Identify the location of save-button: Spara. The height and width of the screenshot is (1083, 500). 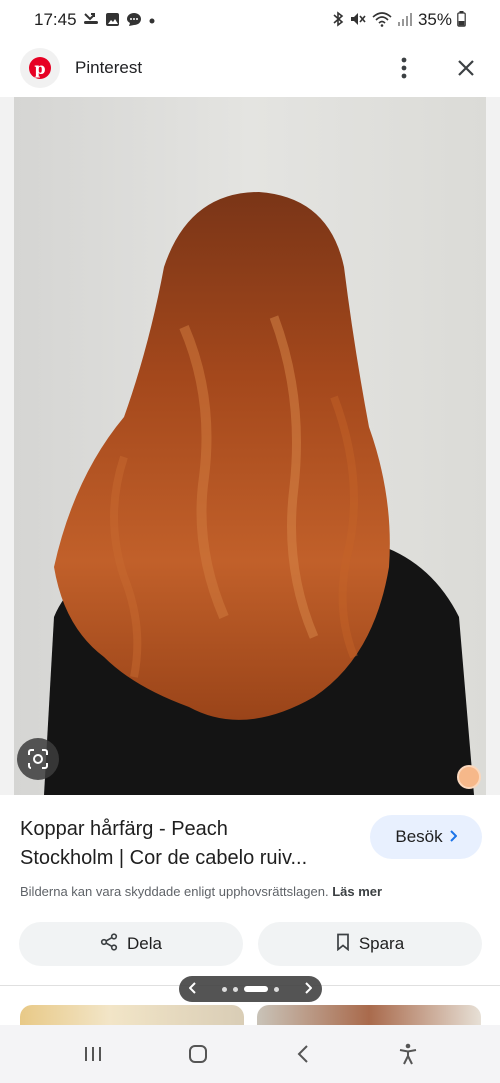
(370, 944).